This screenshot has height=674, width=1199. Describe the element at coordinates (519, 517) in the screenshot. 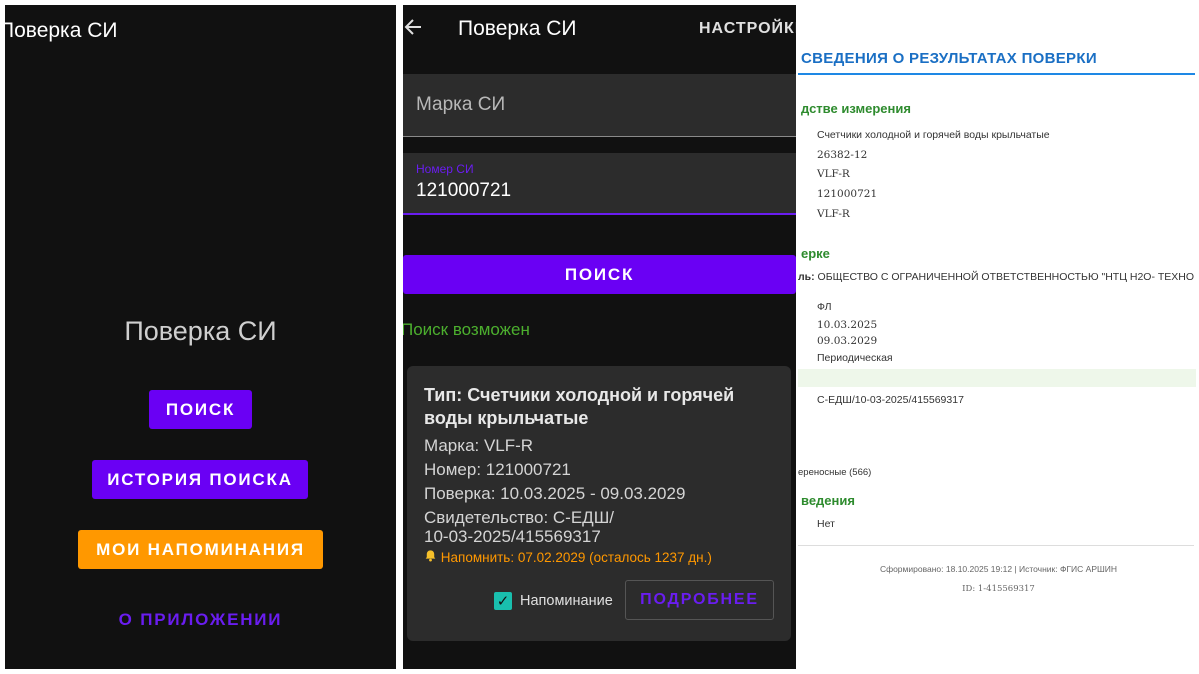

I see `result-certificate: Свидетельство: С-ЕДШ/` at that location.